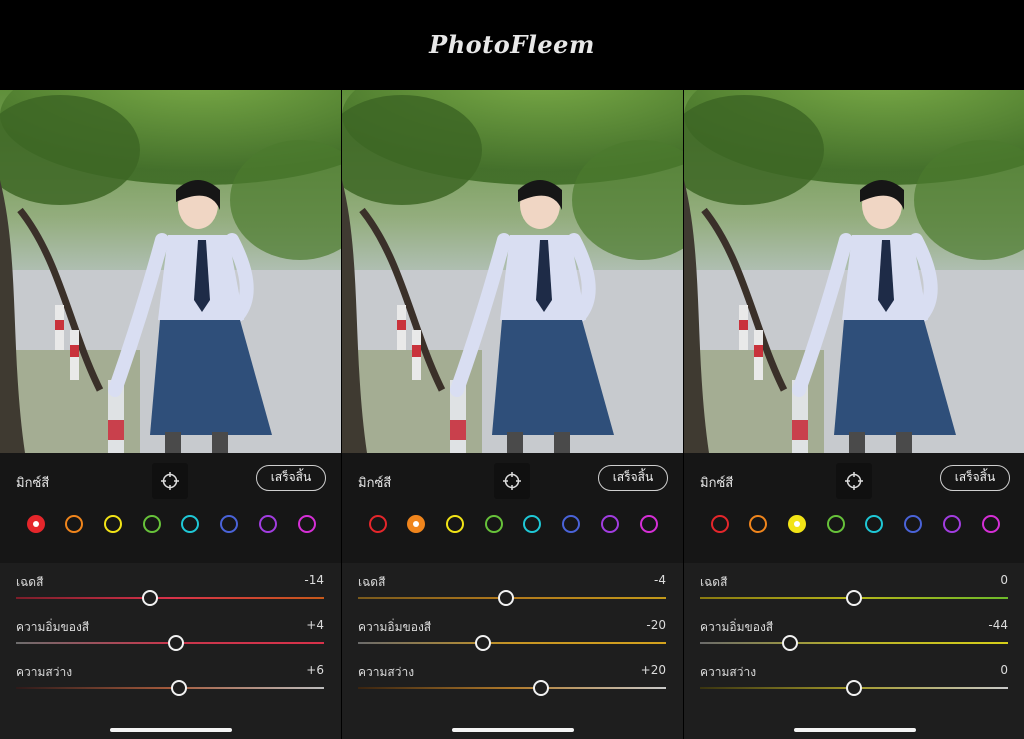 The width and height of the screenshot is (1024, 739). I want to click on saturation-slider-row: ความอิ่มของสี +4, so click(171, 638).